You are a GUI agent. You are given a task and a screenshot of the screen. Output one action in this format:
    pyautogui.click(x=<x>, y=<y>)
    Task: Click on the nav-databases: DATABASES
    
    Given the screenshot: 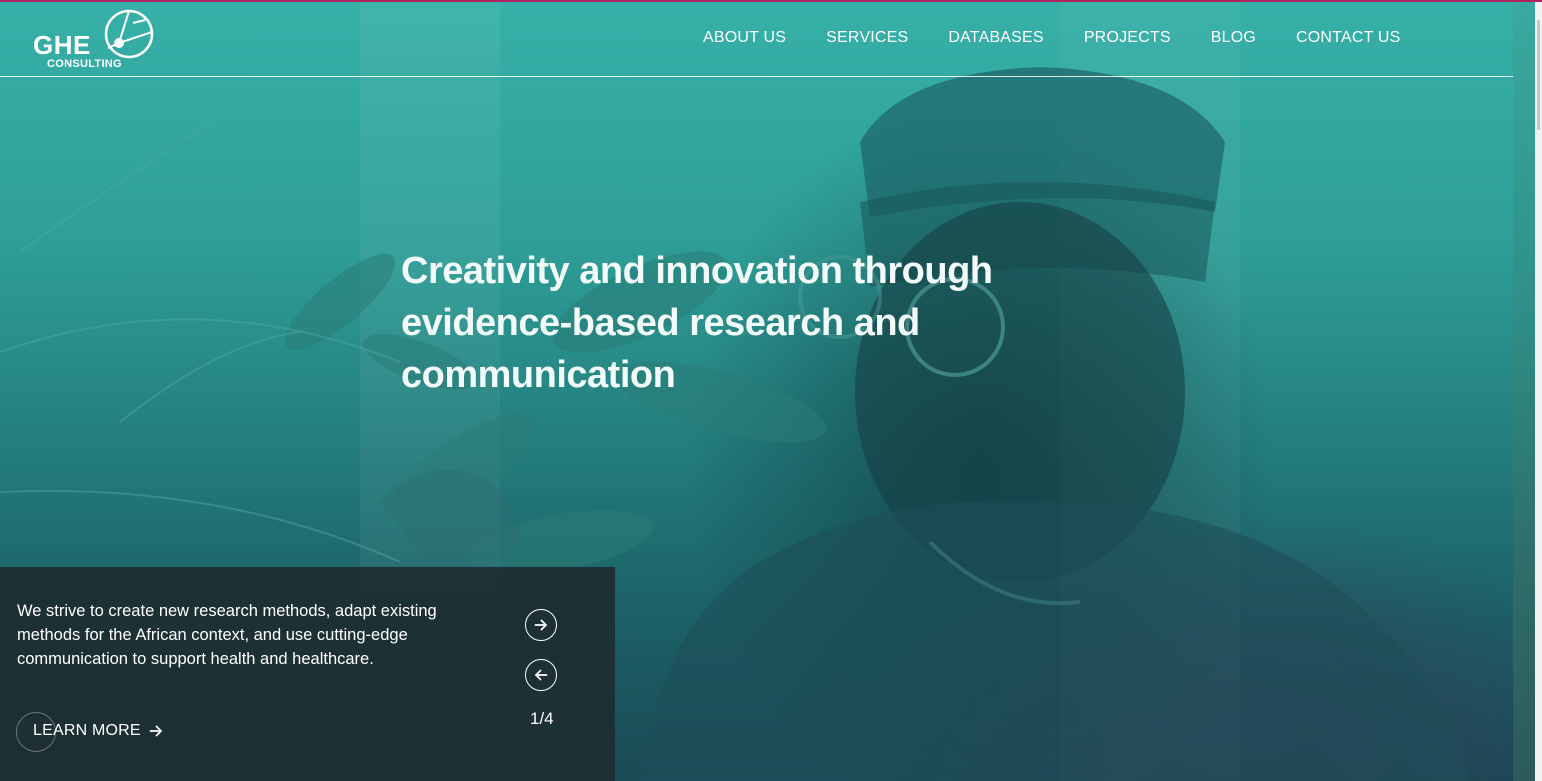 What is the action you would take?
    pyautogui.click(x=995, y=38)
    